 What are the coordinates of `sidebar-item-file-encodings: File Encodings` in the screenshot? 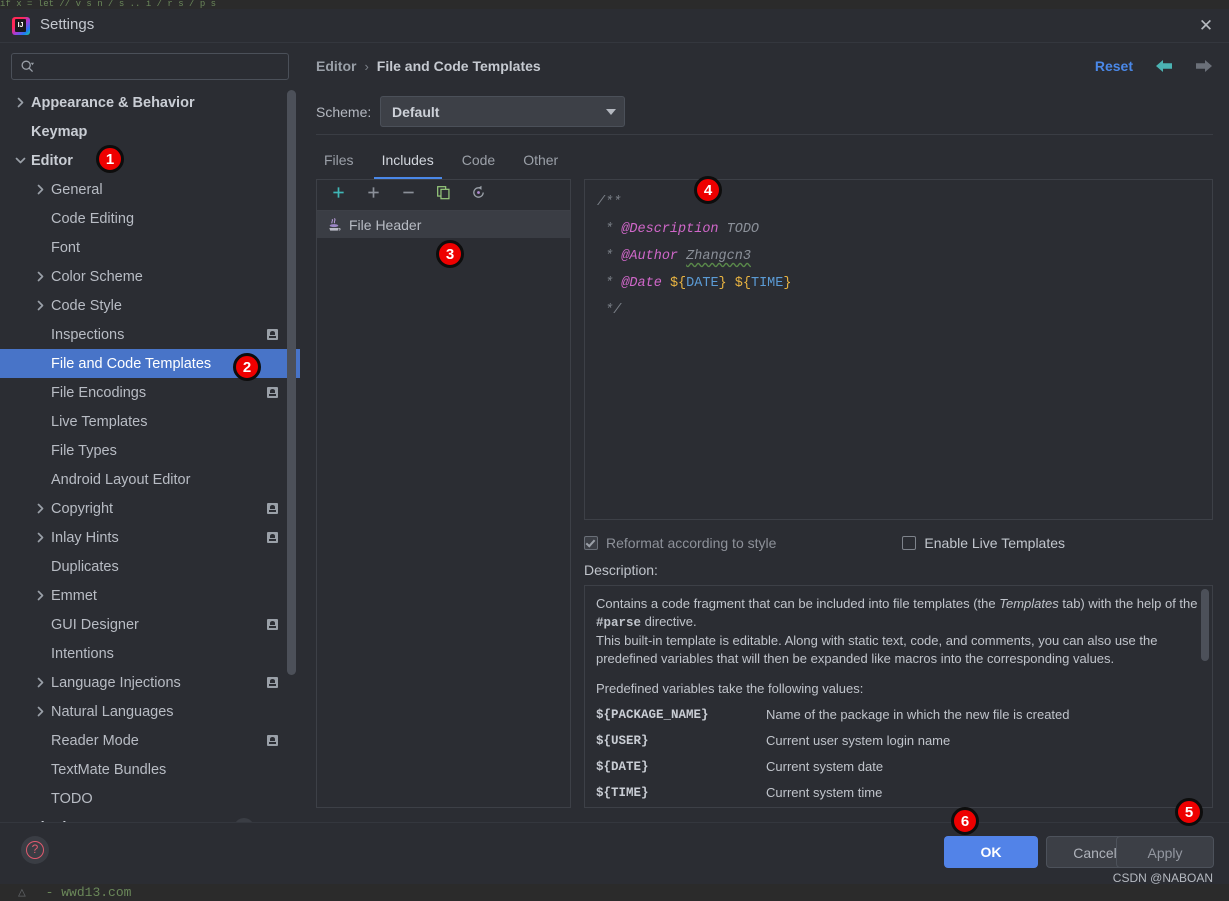 It's located at (150, 392).